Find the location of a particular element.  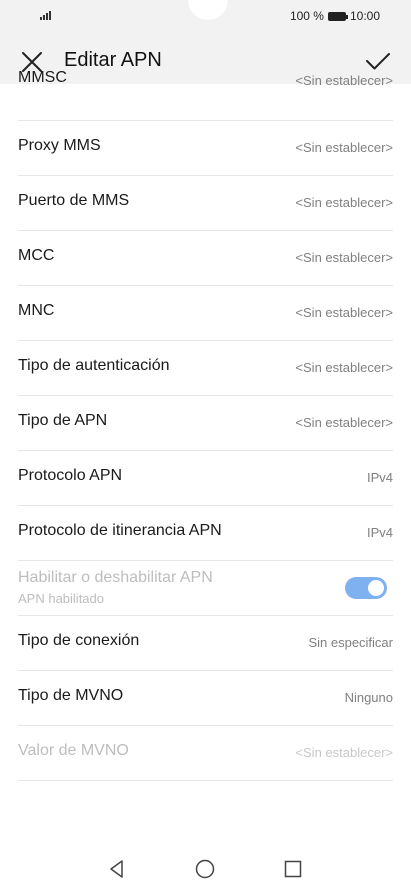

setting-row-mnc: MNC <Sin establecer> is located at coordinates (205, 313).